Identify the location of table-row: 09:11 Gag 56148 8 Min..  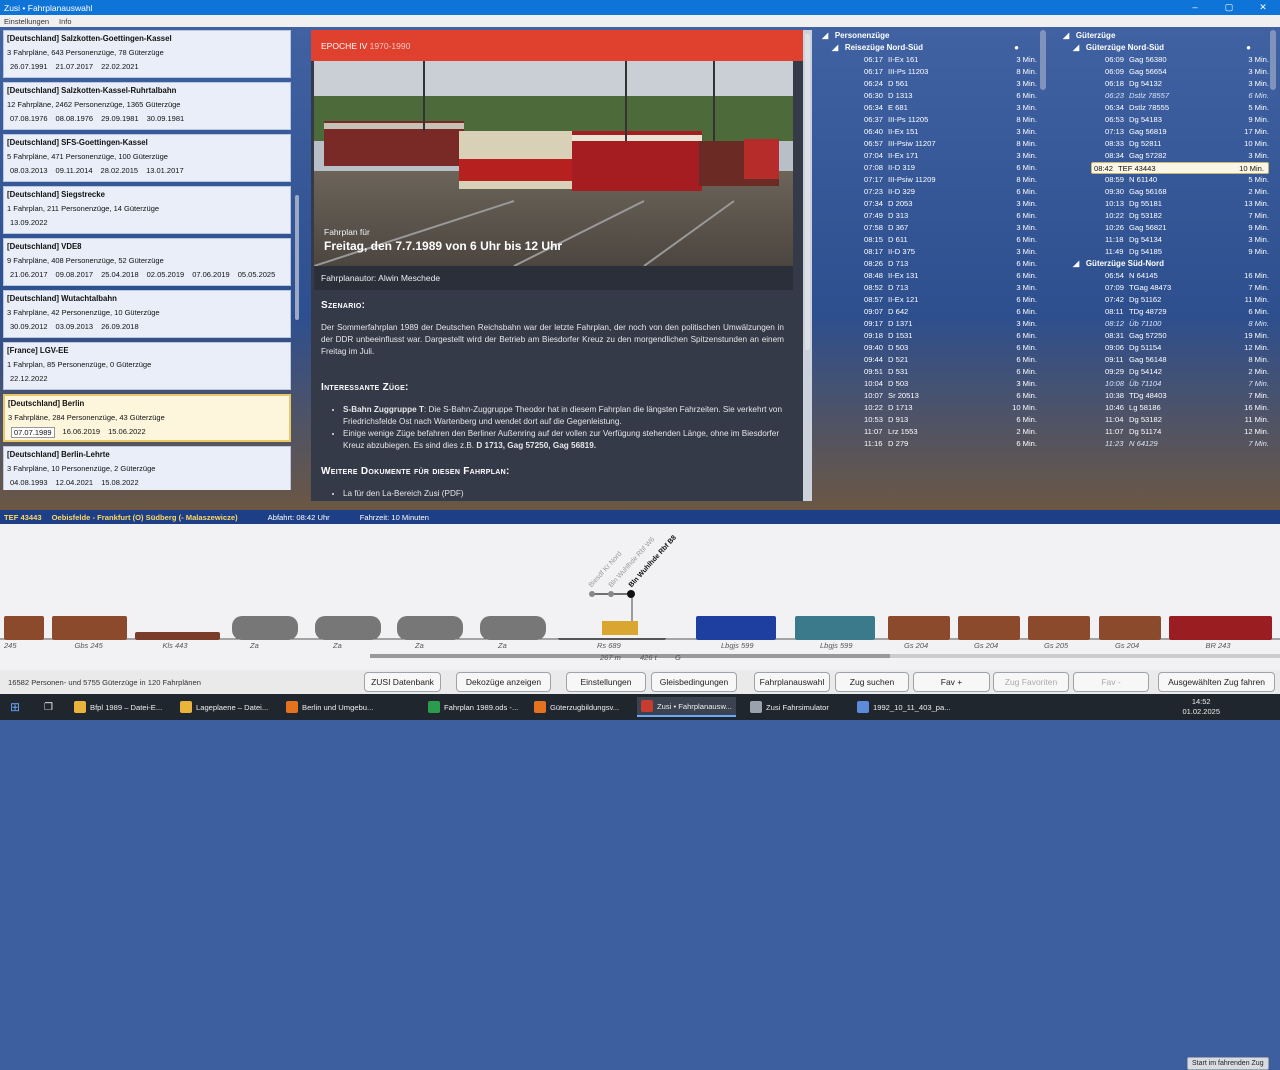
(1180, 360).